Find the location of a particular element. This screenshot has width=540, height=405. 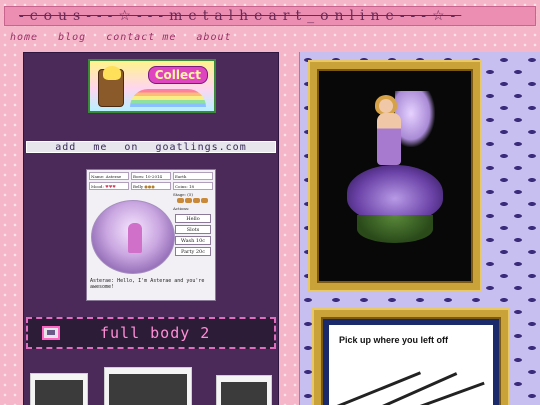

site-title-bar: -cous---☆---metalheart_online---☆- is located at coordinates (270, 16).